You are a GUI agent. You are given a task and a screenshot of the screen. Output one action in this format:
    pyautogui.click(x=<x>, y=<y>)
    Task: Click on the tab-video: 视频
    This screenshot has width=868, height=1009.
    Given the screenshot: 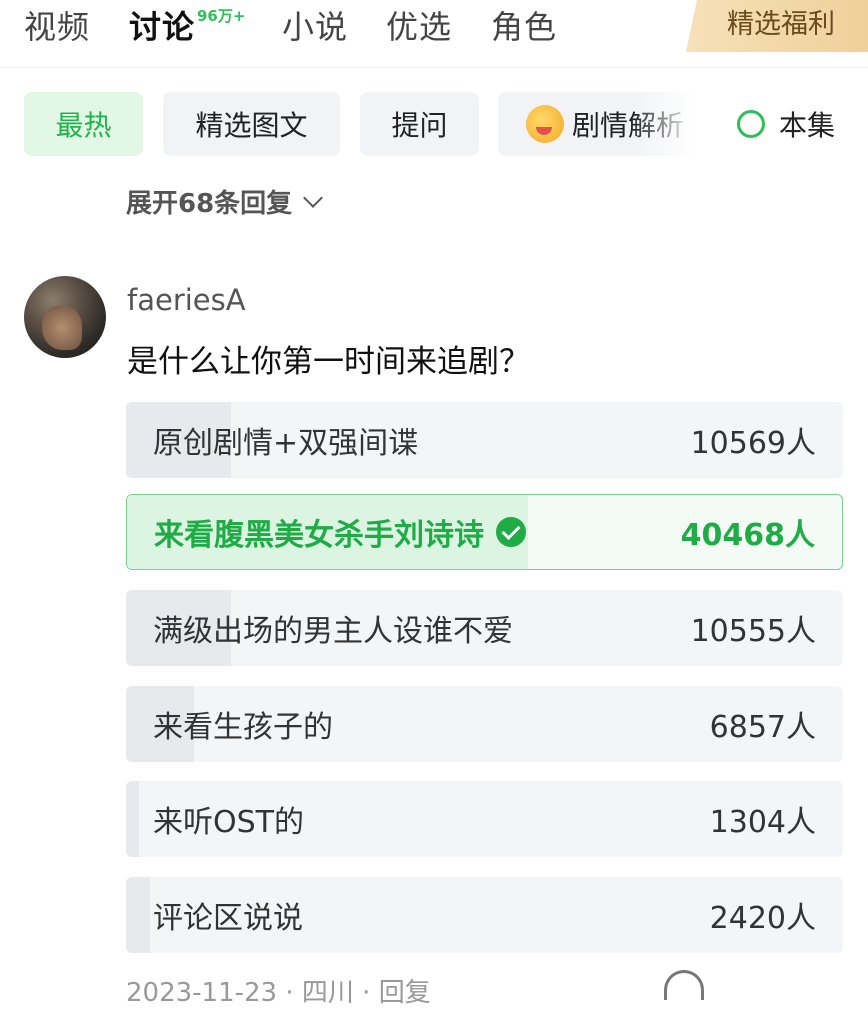 What is the action you would take?
    pyautogui.click(x=57, y=25)
    